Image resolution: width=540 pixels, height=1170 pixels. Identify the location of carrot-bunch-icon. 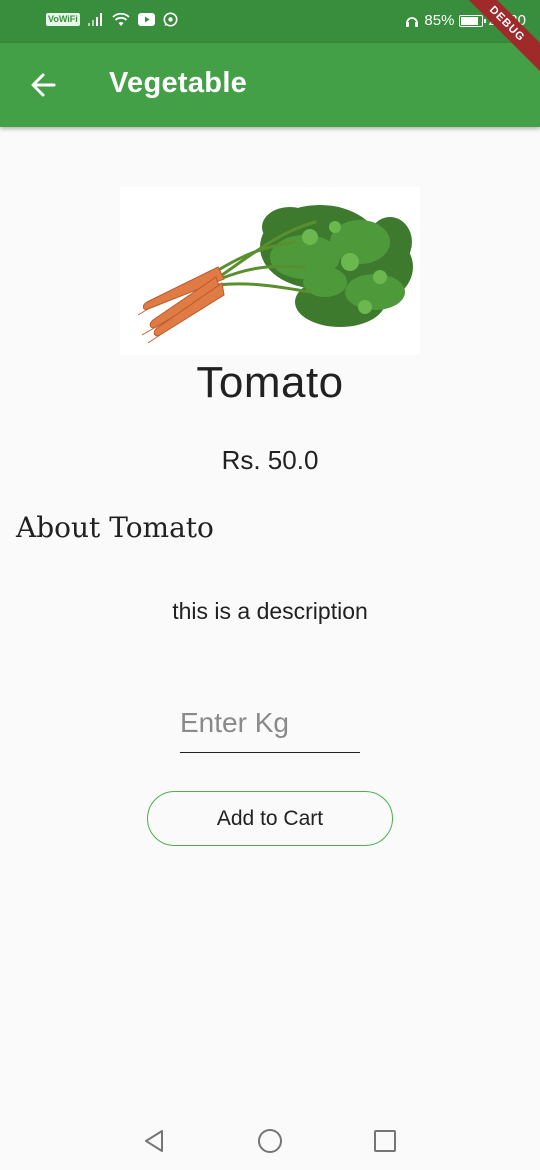
(275, 274).